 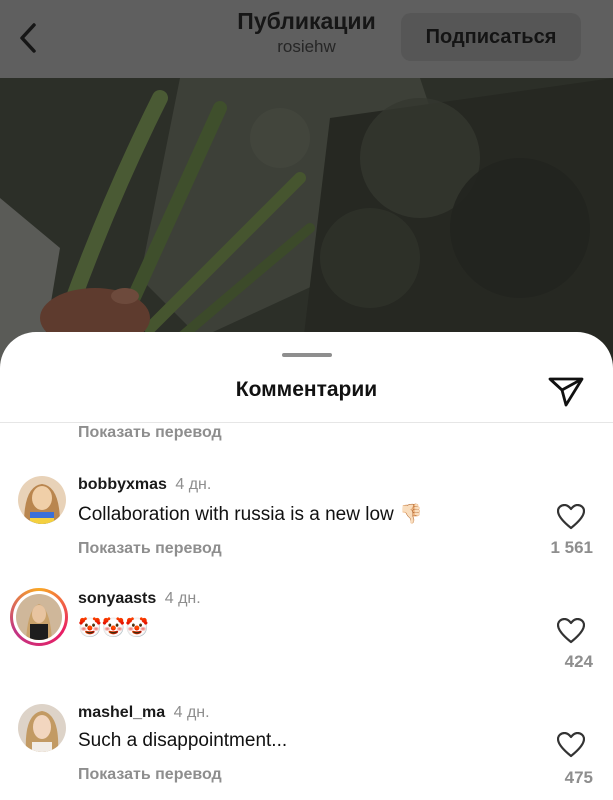 I want to click on comment-meta: sonyaasts 4 дн., so click(x=139, y=599).